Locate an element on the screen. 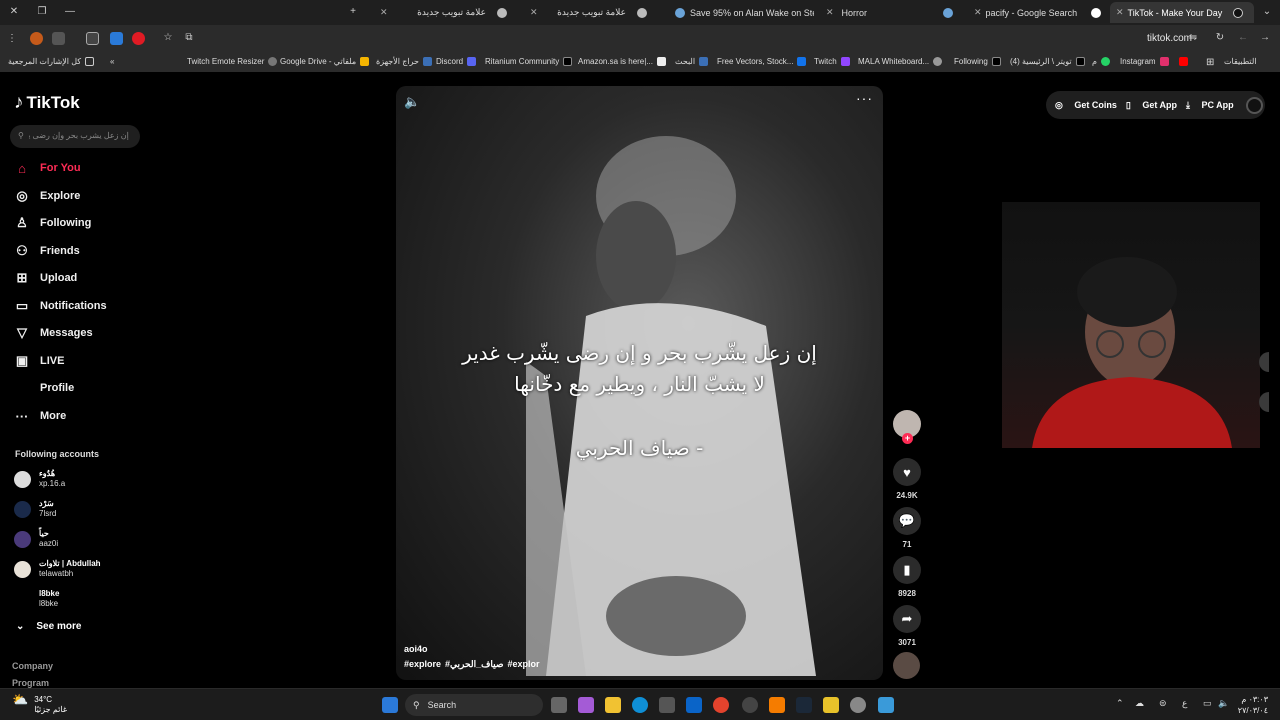  bookmark-item: البحث is located at coordinates (692, 61).